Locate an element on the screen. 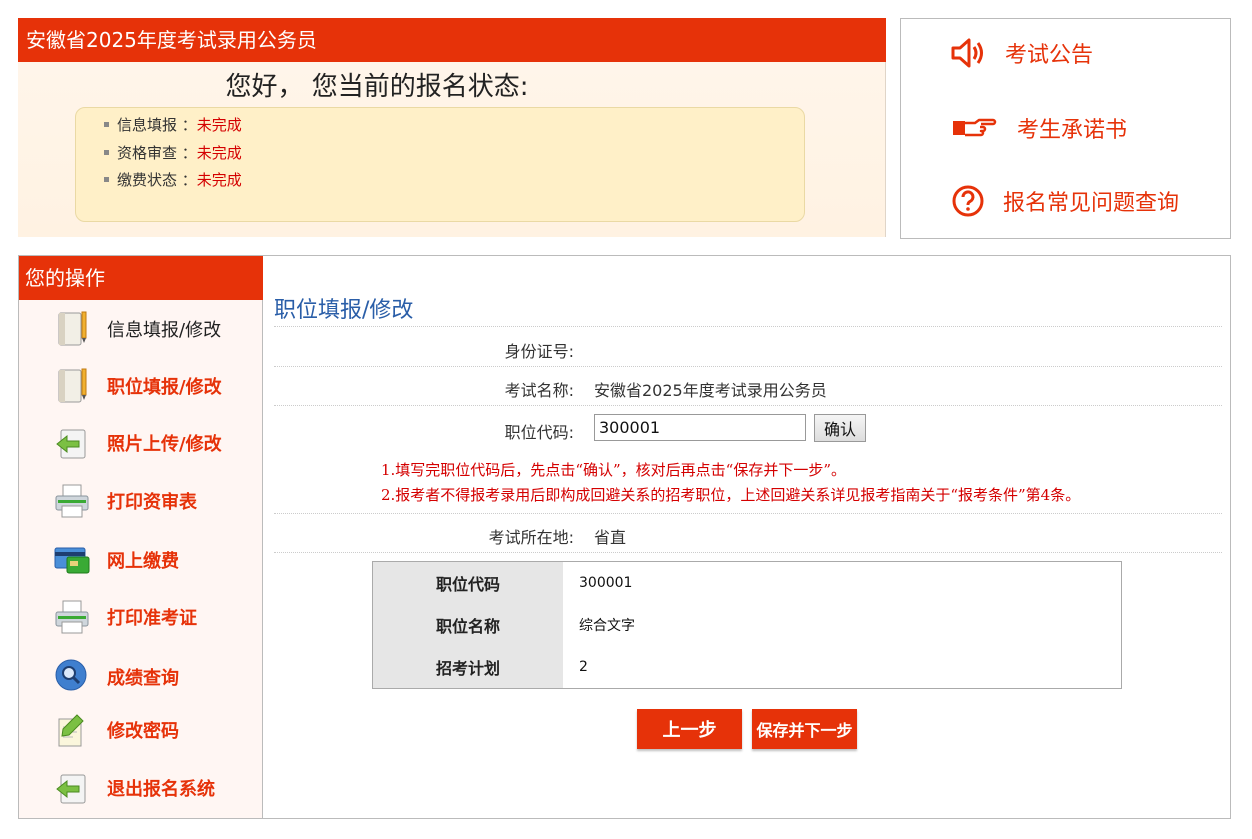  question-icon is located at coordinates (968, 201).